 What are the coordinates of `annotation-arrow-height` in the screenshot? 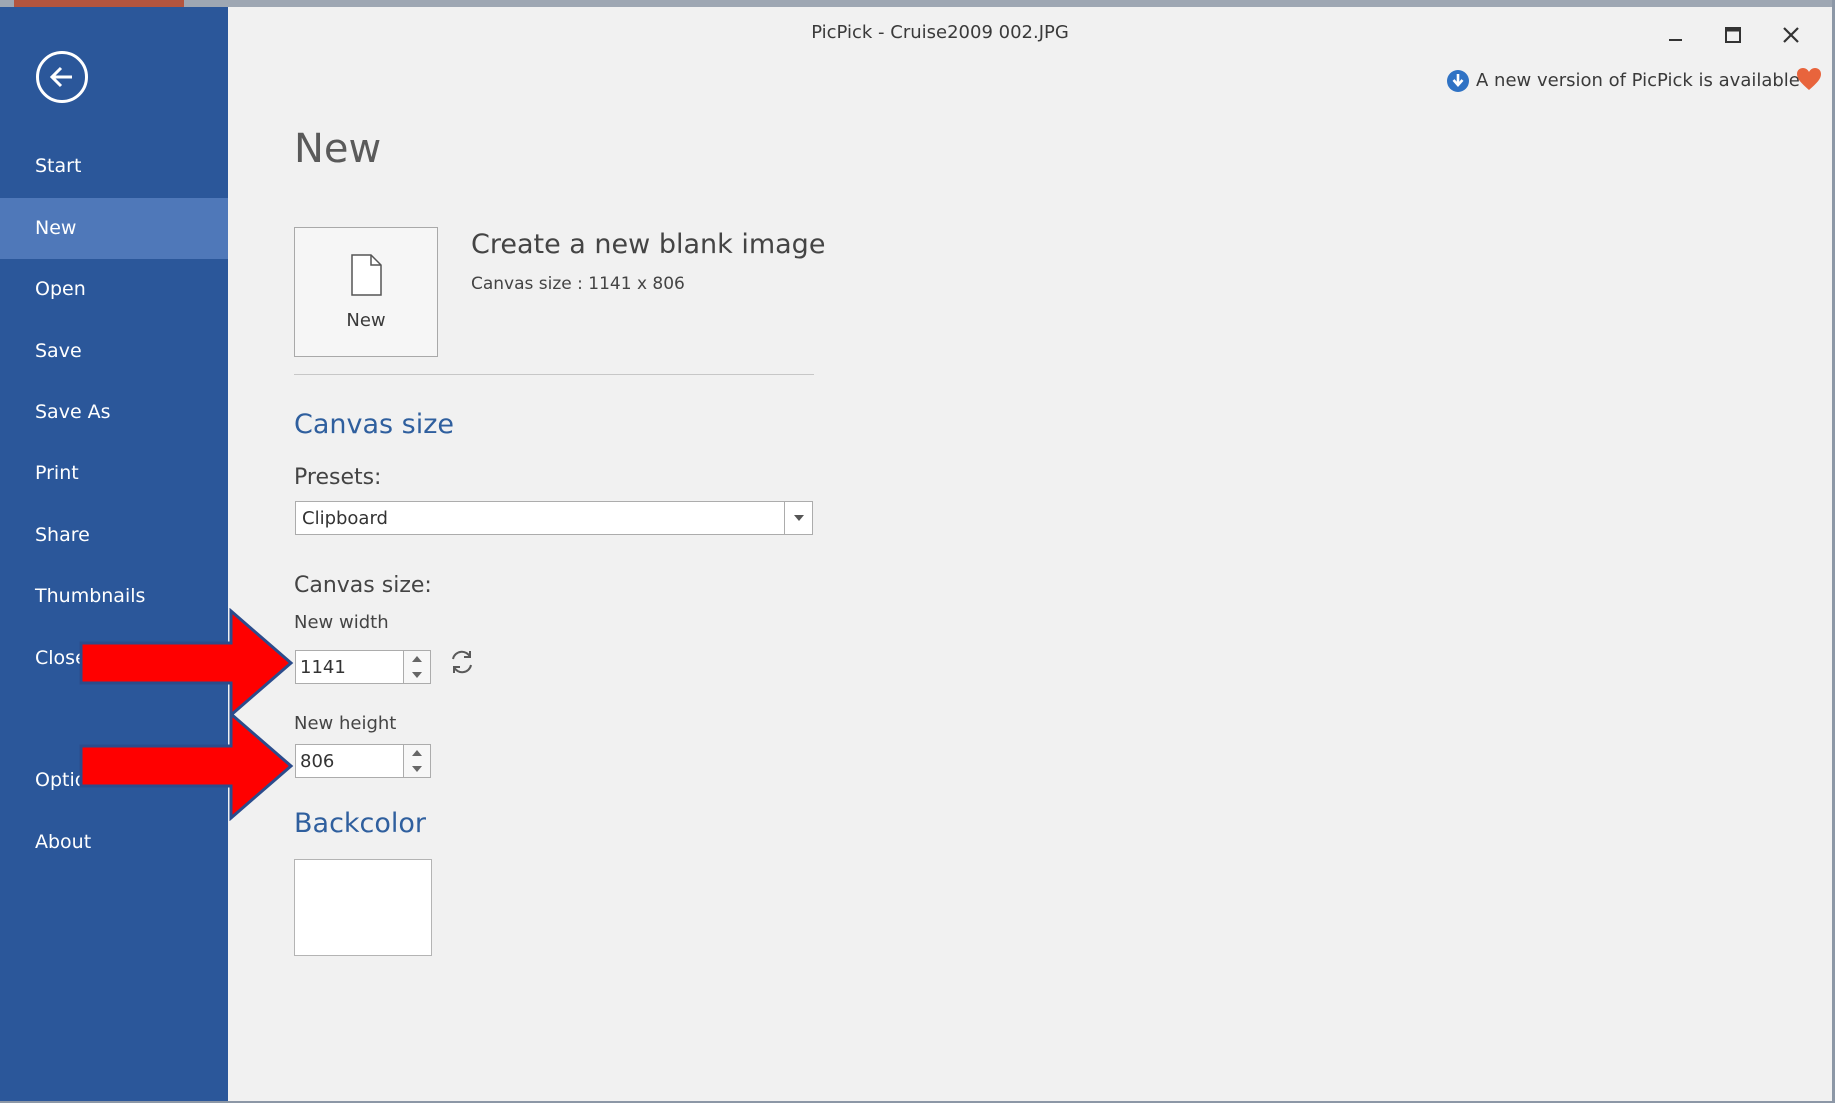 It's located at (186, 766).